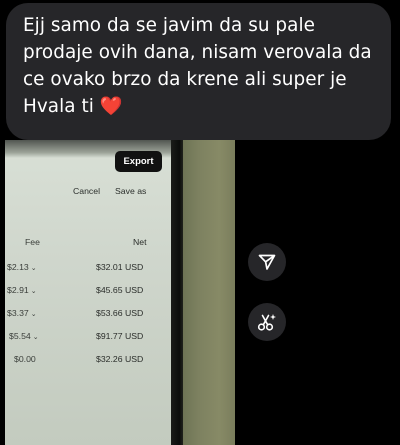 This screenshot has width=400, height=445. Describe the element at coordinates (22, 313) in the screenshot. I see `fee-value: $3.37 ⌄` at that location.